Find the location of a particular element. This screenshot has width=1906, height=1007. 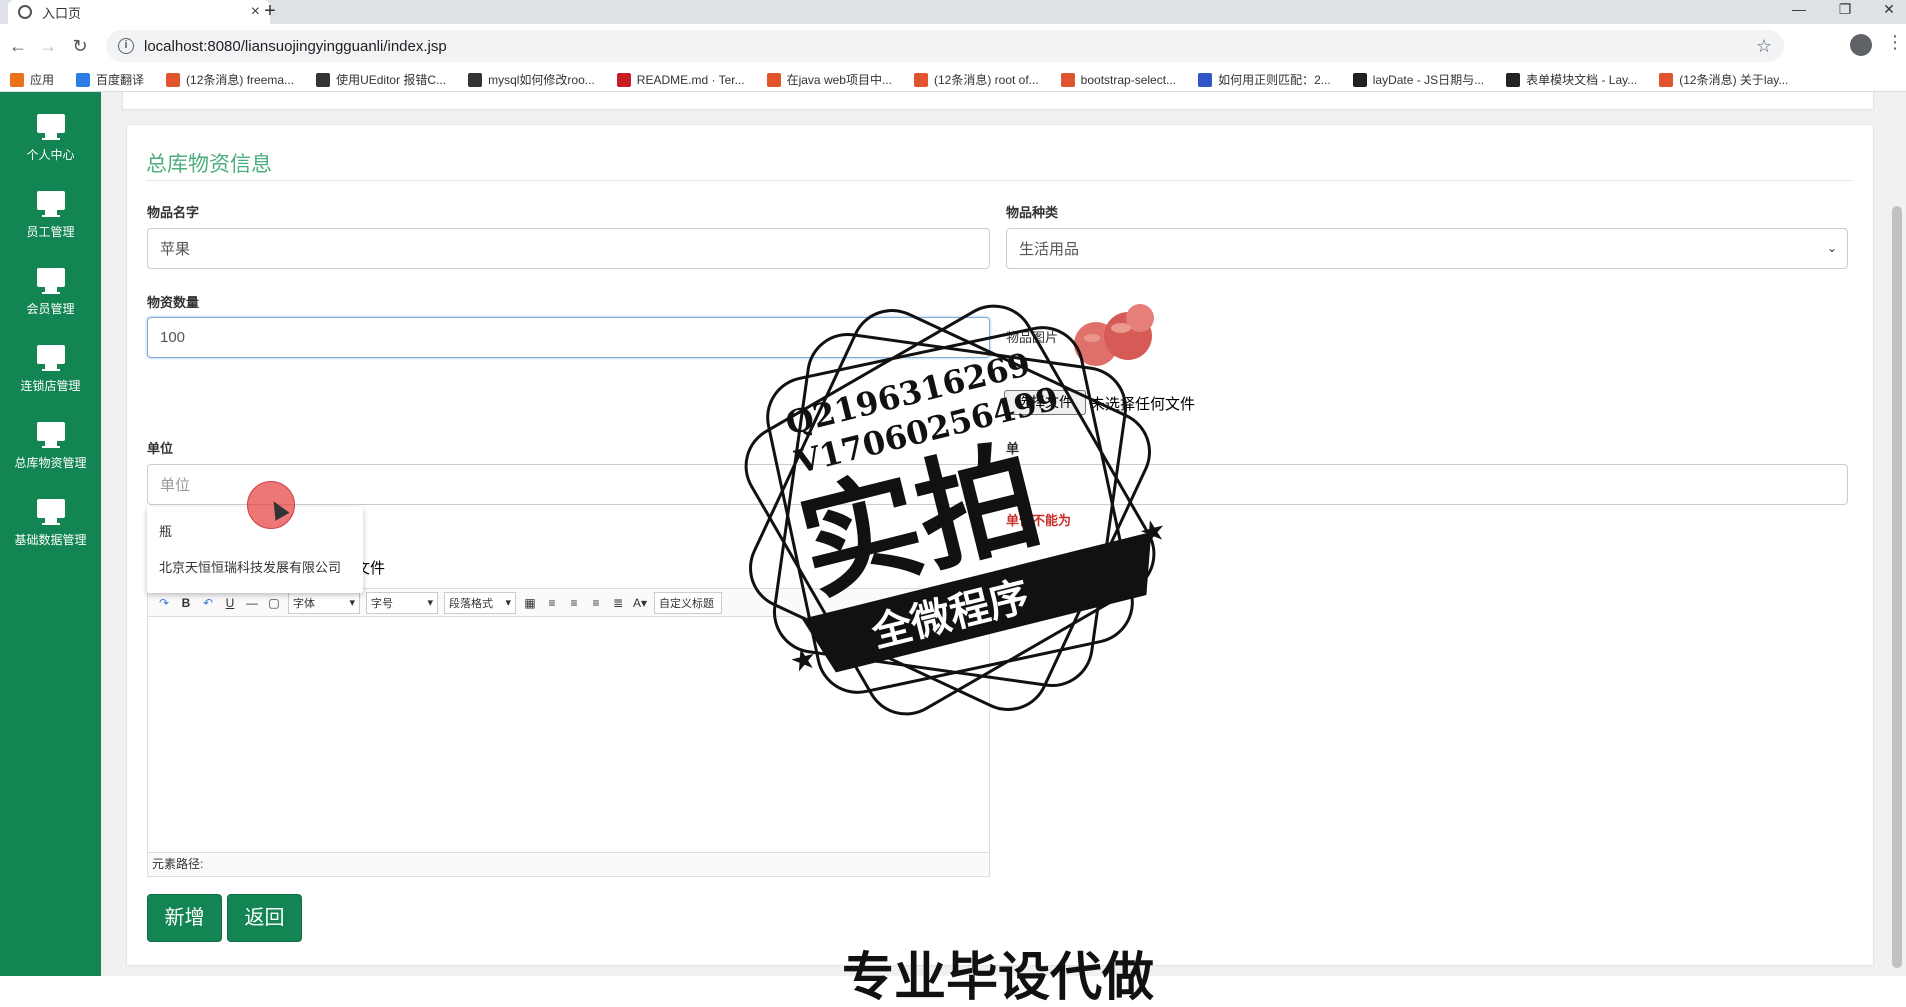

sidebar-item-label: 基础数据管理 is located at coordinates (50, 540).